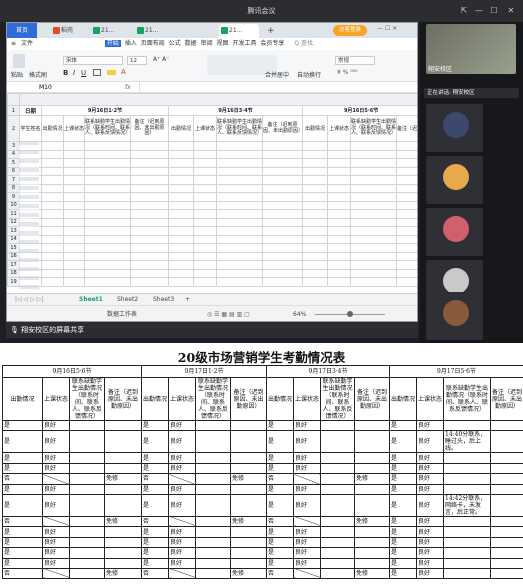  Describe the element at coordinates (309, 74) in the screenshot. I see `wrap-text-button: 自动换行` at that location.